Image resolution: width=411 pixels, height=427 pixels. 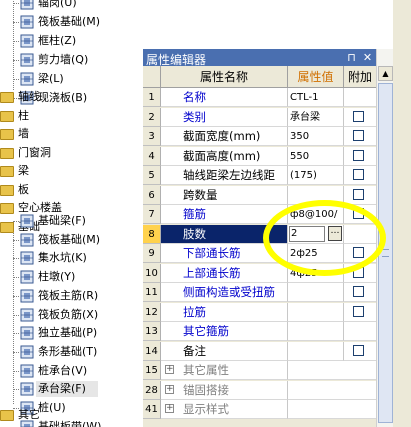 What do you see at coordinates (224, 195) in the screenshot?
I see `property-name: 跨数量` at bounding box center [224, 195].